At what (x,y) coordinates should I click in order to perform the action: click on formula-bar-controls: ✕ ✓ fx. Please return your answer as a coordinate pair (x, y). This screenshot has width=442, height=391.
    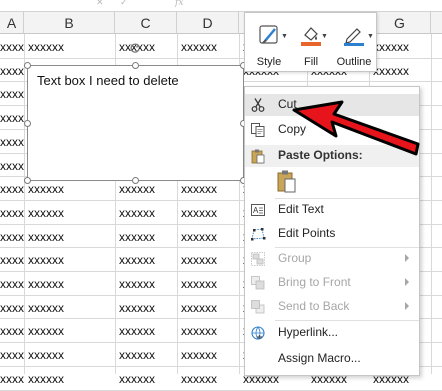
    Looking at the image, I should click on (143, 5).